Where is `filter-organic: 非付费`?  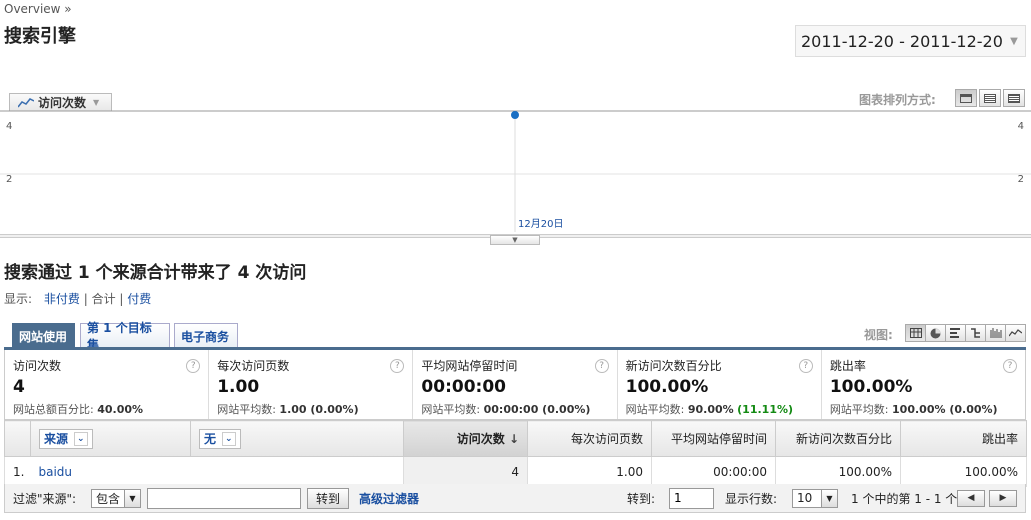
filter-organic: 非付费 is located at coordinates (62, 299).